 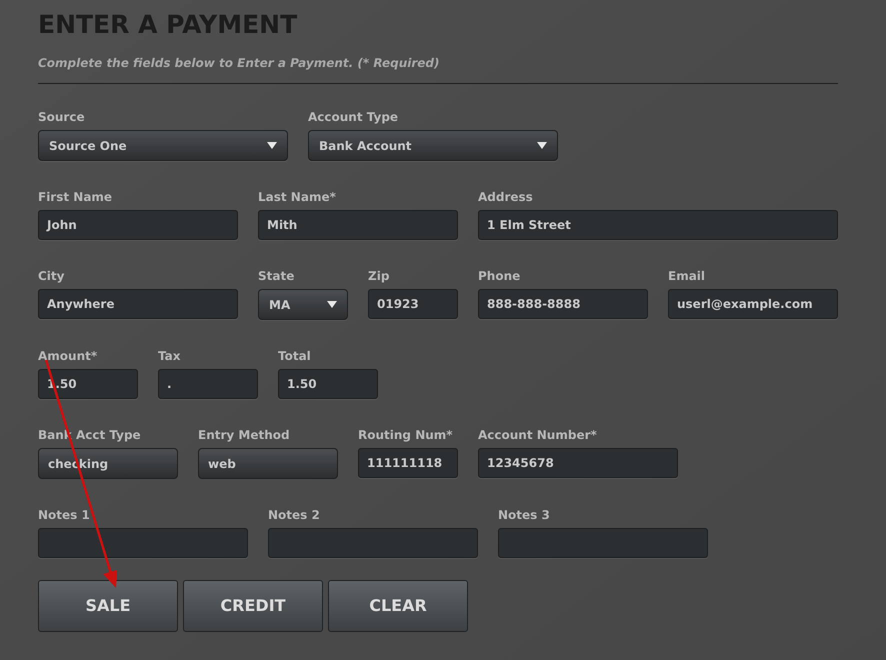 I want to click on input-field: ., so click(x=208, y=384).